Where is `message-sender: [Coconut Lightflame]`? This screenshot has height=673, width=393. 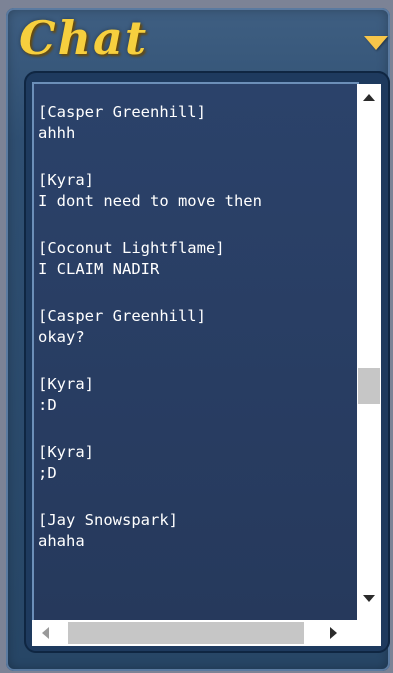 message-sender: [Coconut Lightflame] is located at coordinates (131, 248).